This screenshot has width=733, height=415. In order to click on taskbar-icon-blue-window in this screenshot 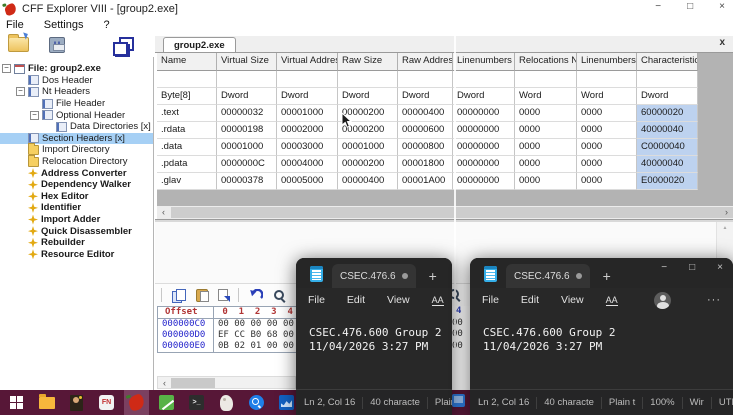, I will do `click(458, 400)`.